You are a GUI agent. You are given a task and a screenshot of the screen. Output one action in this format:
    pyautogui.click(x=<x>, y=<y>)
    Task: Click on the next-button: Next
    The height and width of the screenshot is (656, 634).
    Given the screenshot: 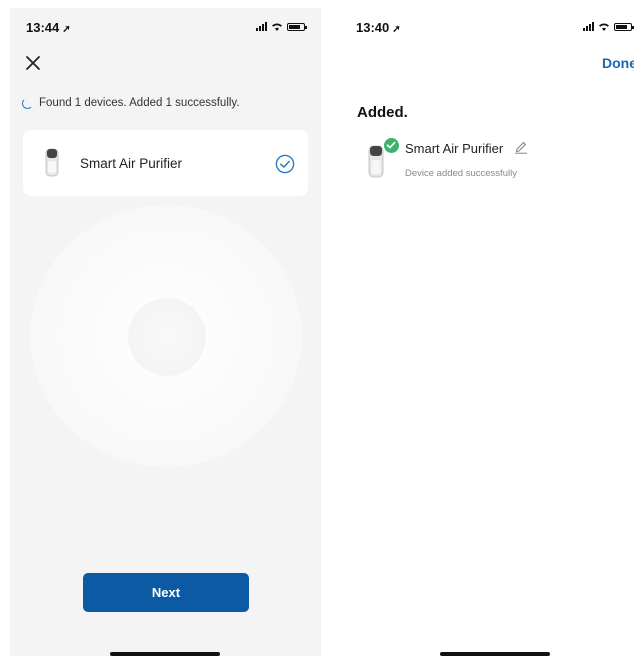 What is the action you would take?
    pyautogui.click(x=166, y=592)
    